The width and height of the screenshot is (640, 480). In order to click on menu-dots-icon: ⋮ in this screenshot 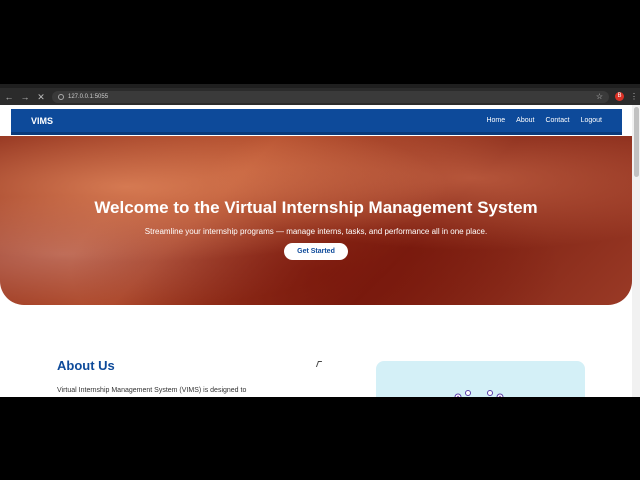, I will do `click(634, 96)`.